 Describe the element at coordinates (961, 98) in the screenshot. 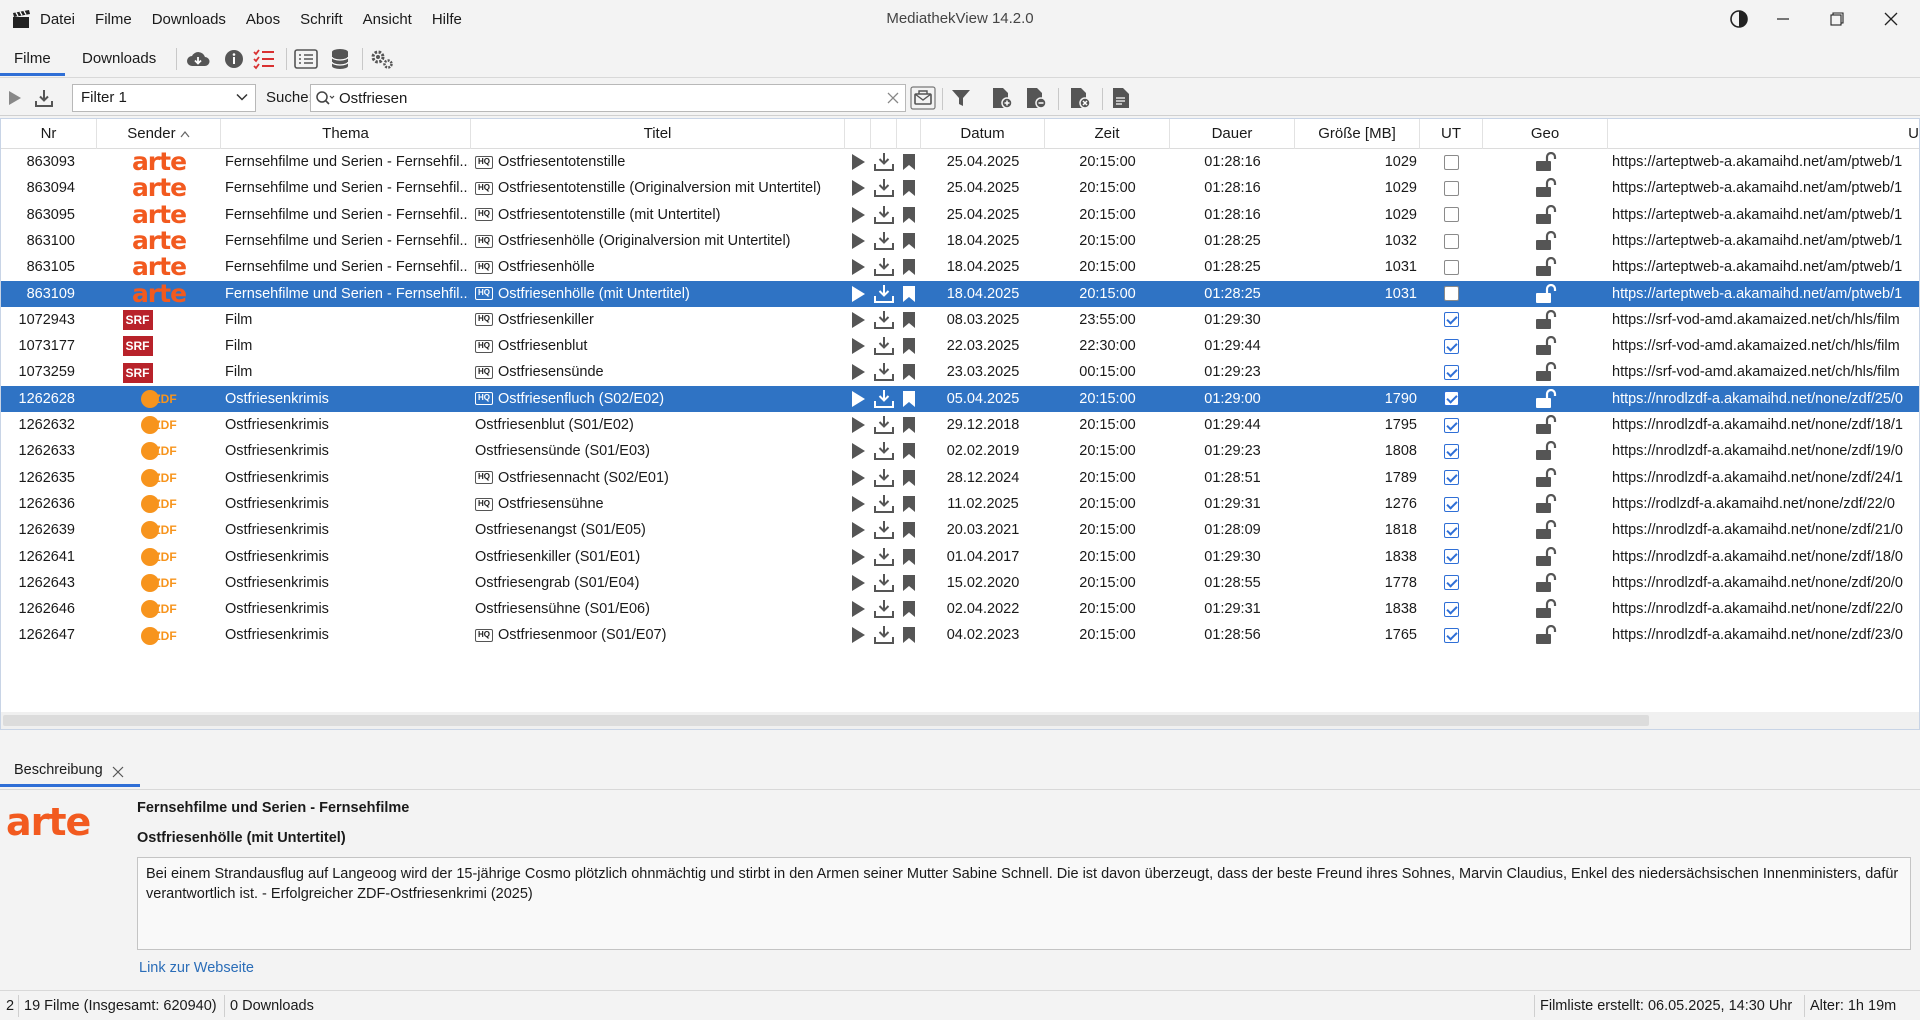

I see `filter-icon` at that location.